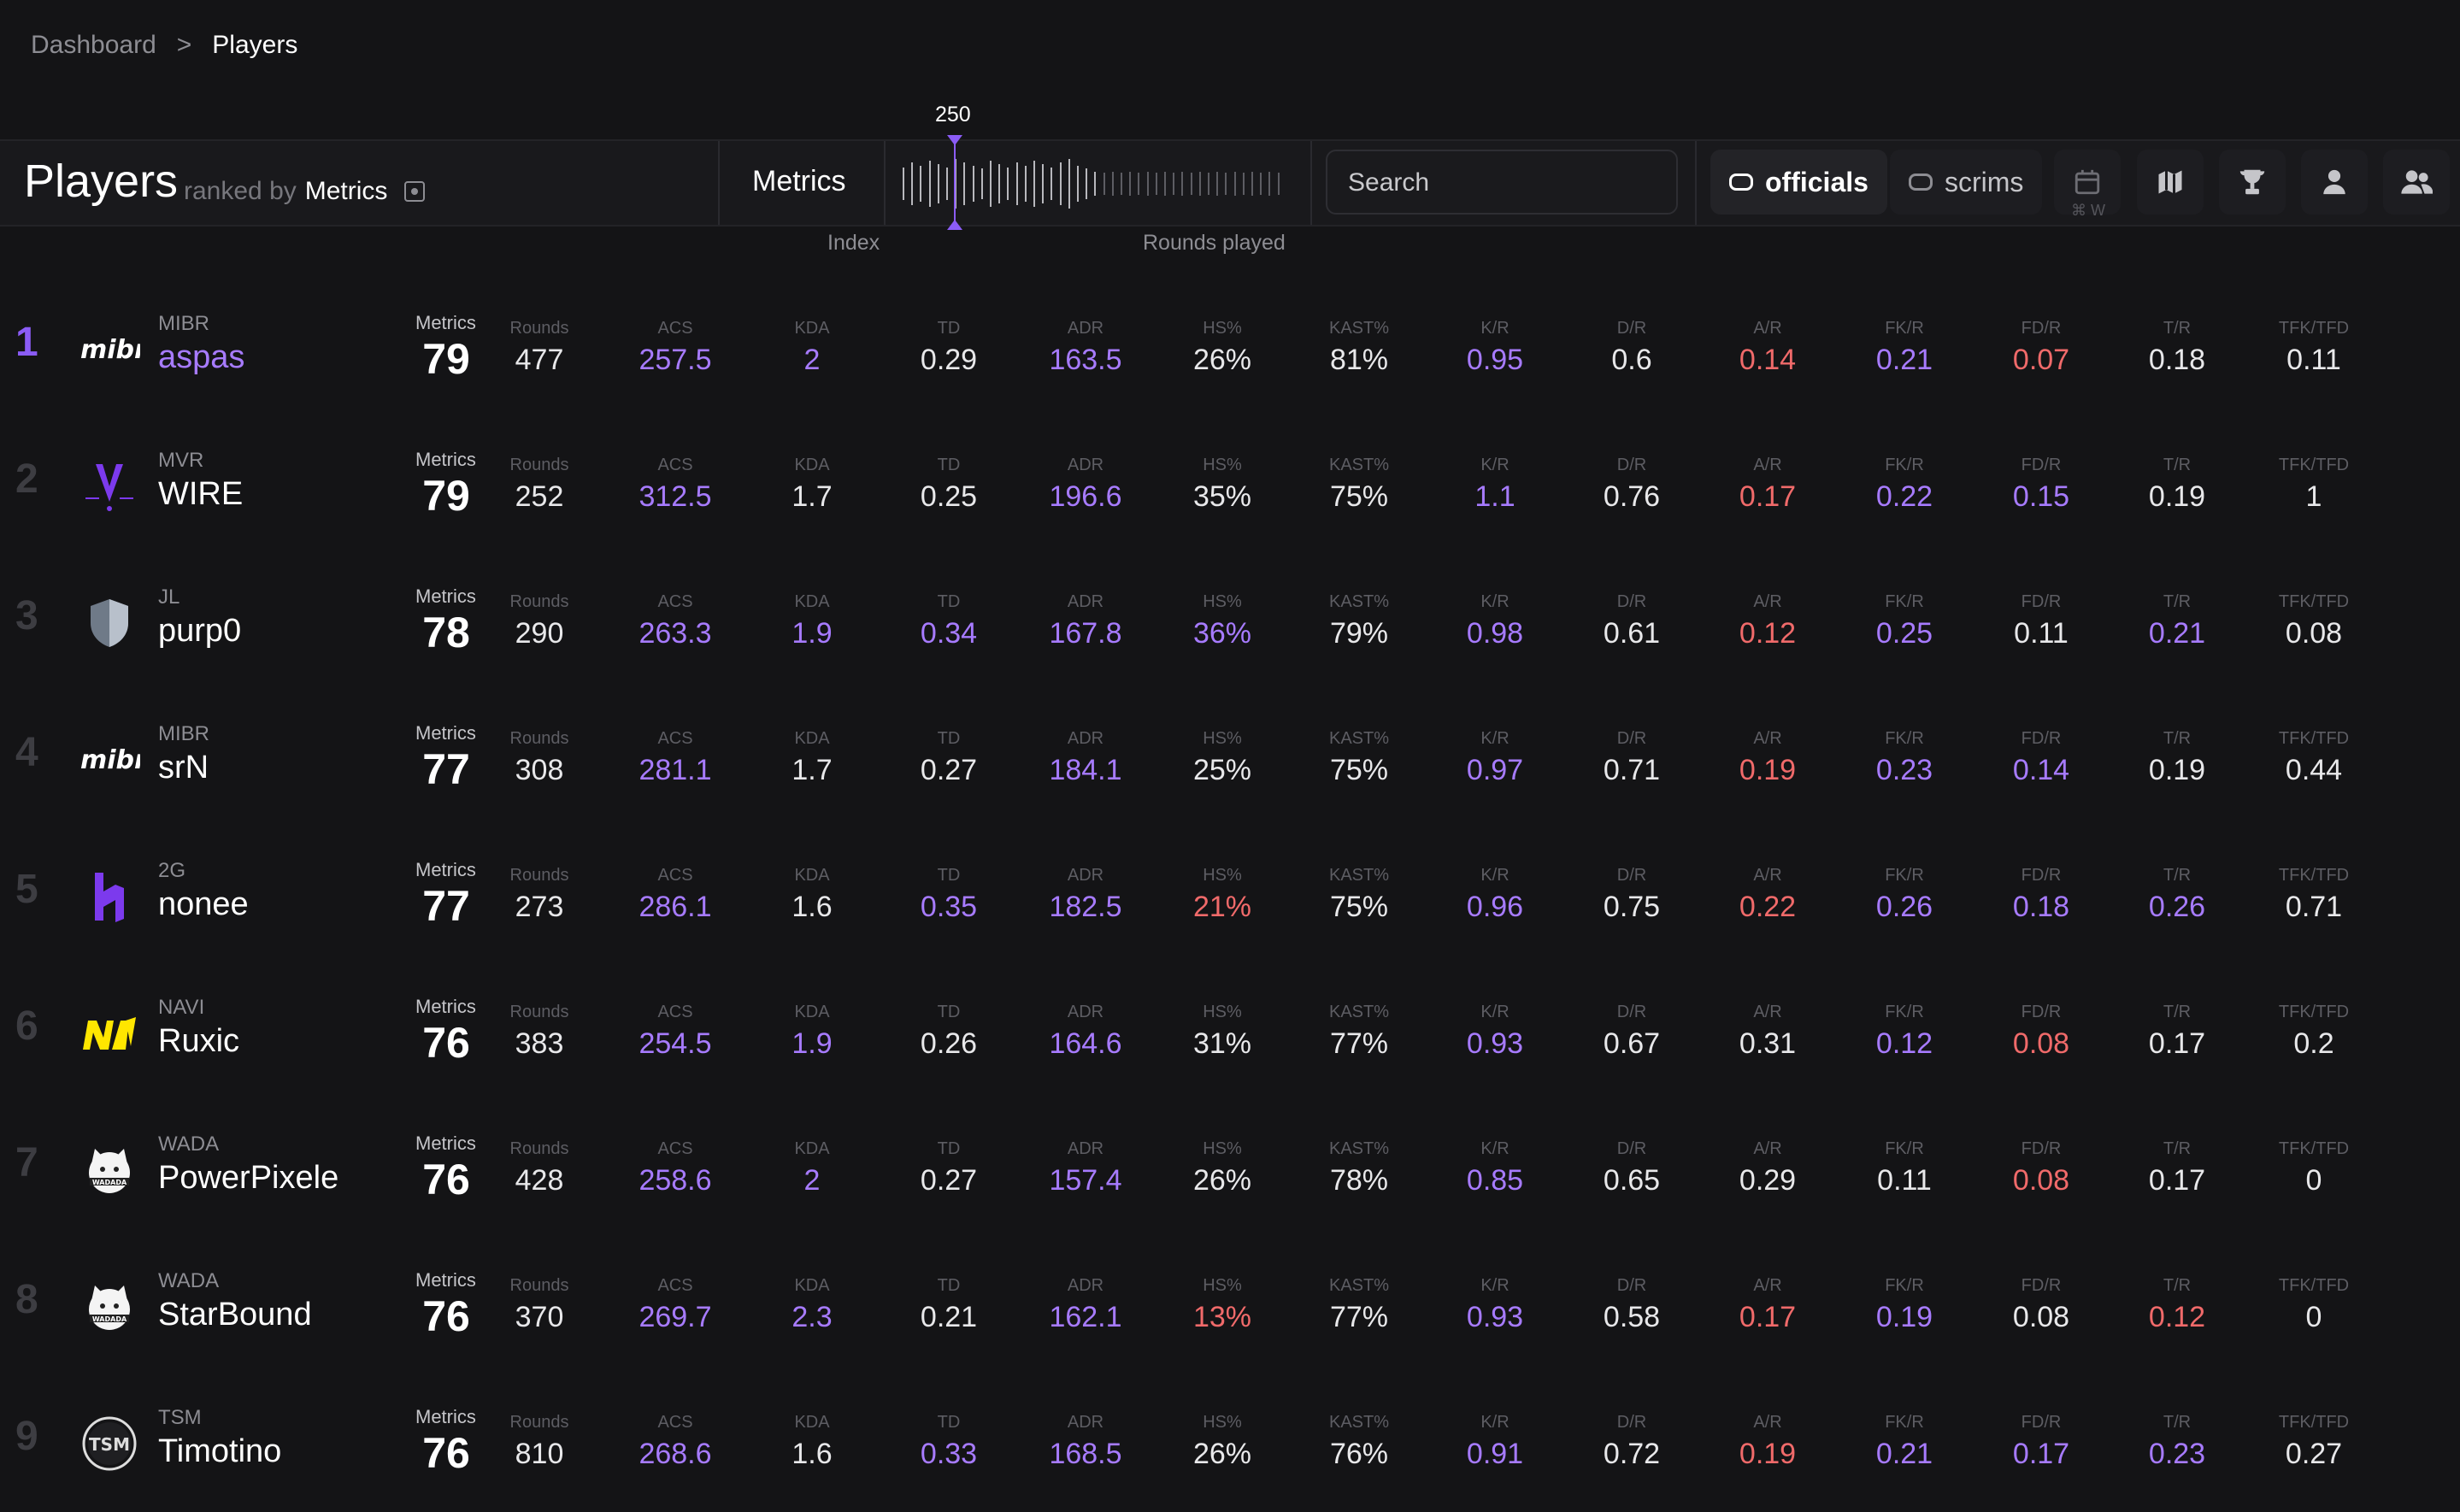 This screenshot has height=1512, width=2460. I want to click on stat-cell: FD/R 0.08, so click(2041, 1032).